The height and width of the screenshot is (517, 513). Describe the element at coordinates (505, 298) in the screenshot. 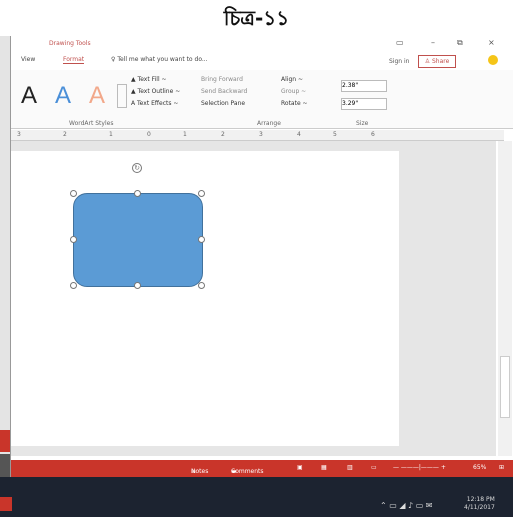

I see `vertical-scrollbar` at that location.